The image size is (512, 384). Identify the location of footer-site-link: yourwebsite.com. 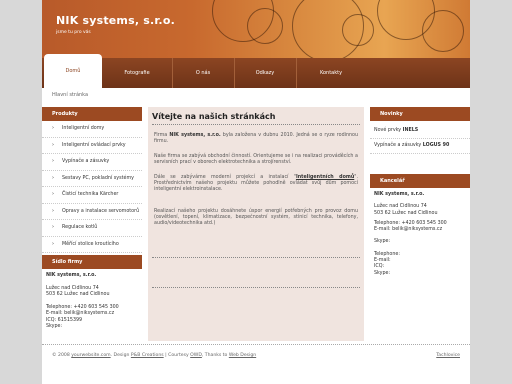
(90, 355).